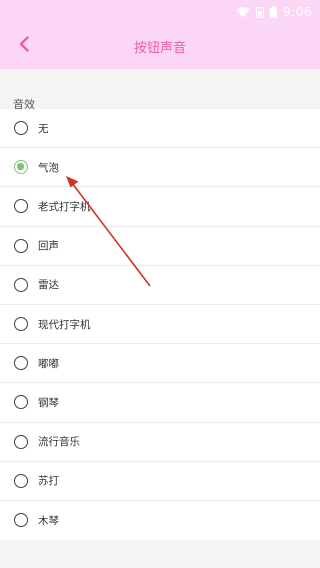  What do you see at coordinates (160, 207) in the screenshot?
I see `sound-option-row: 老式打字机` at bounding box center [160, 207].